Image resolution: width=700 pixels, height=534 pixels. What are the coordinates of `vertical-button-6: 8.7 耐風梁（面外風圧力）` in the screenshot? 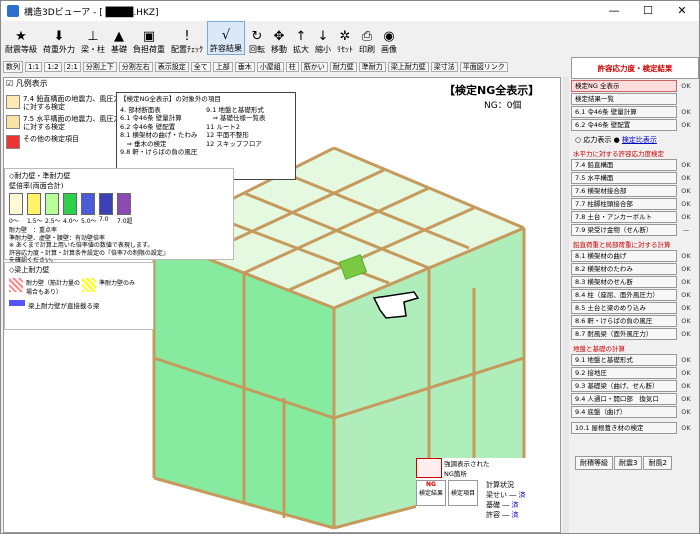 It's located at (624, 334).